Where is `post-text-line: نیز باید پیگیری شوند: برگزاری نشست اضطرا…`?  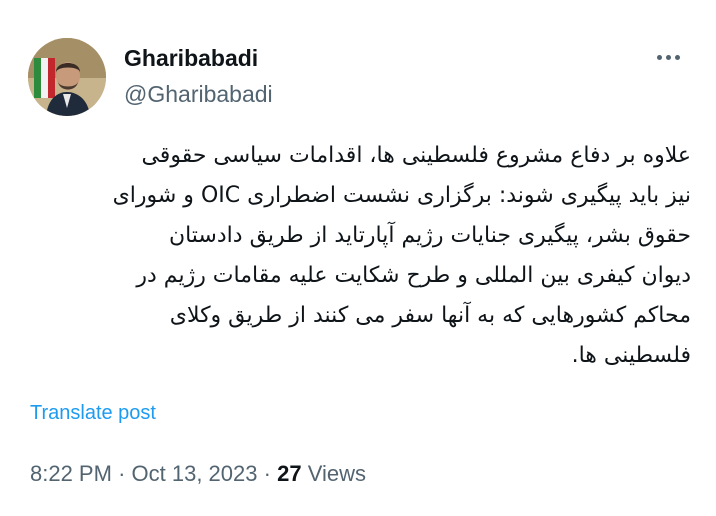 post-text-line: نیز باید پیگیری شوند: برگزاری نشست اضطرا… is located at coordinates (401, 195).